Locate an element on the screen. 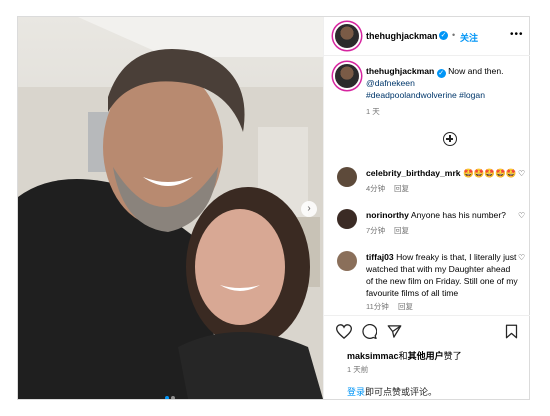 The image size is (550, 416). save-bookmark-icon is located at coordinates (511, 331).